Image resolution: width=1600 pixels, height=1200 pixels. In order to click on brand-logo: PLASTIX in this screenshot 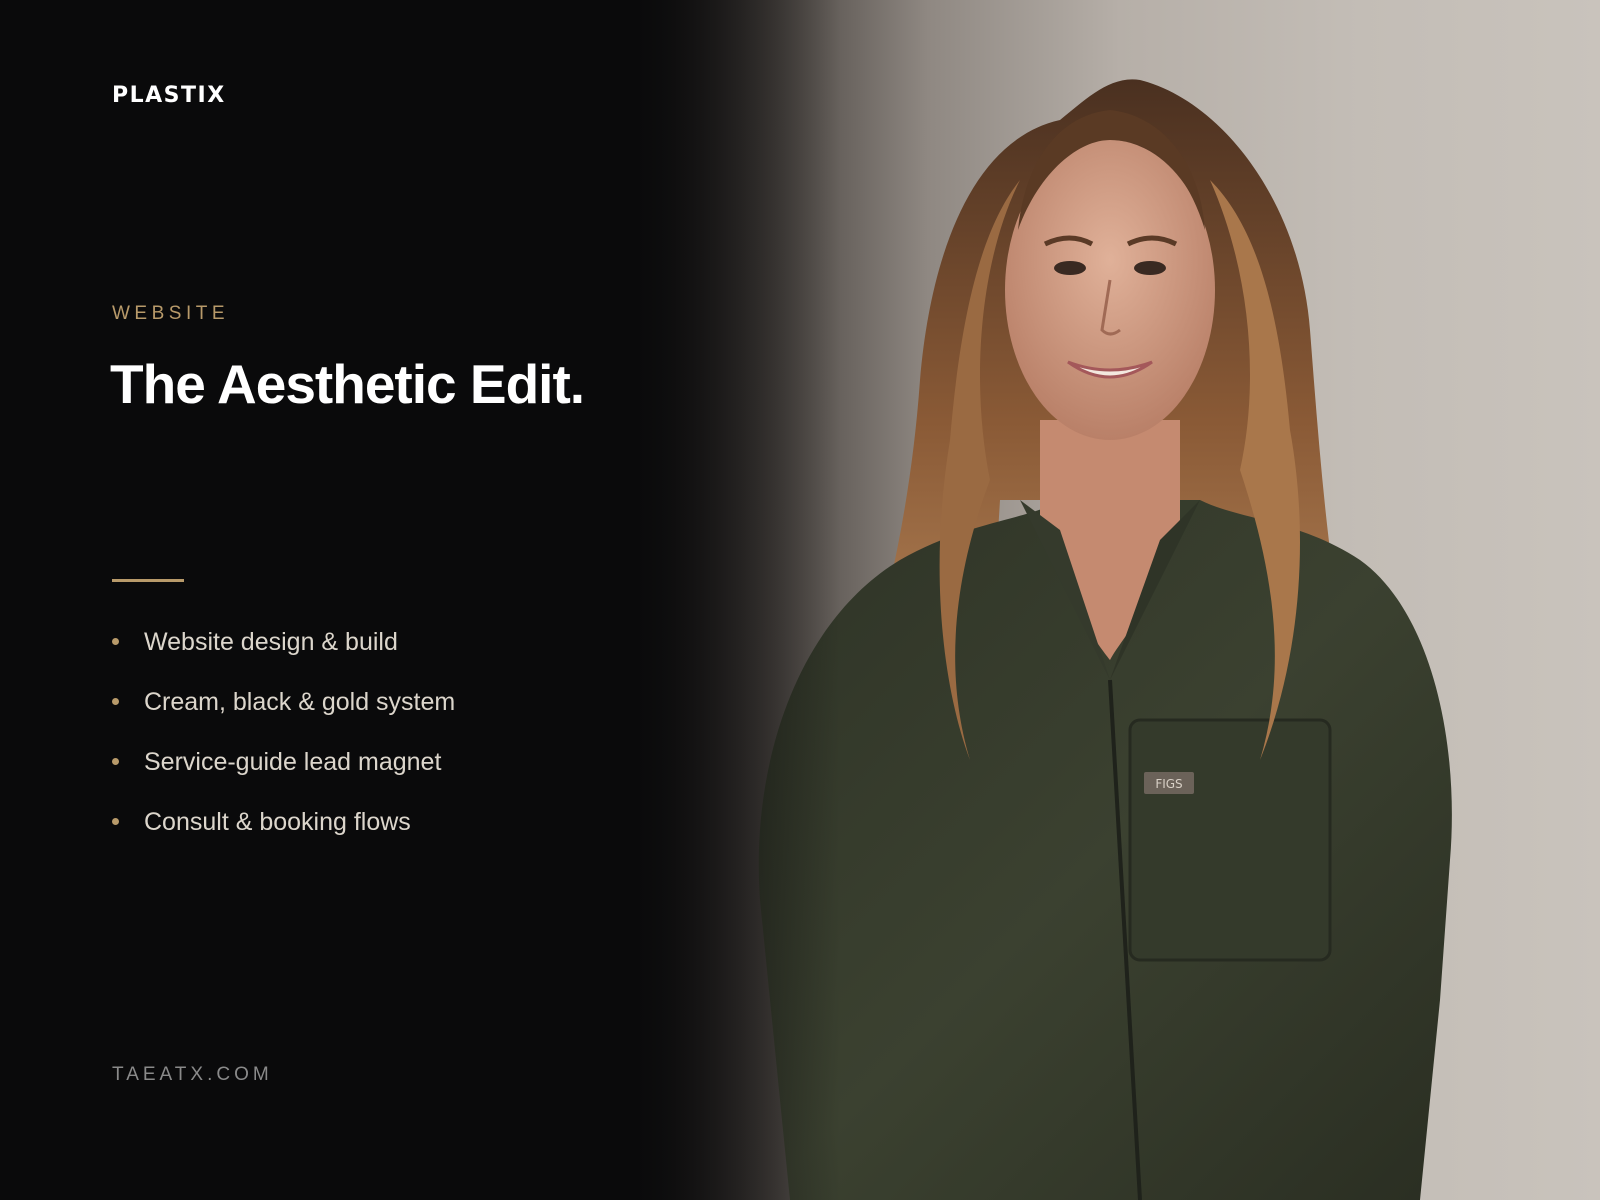, I will do `click(169, 95)`.